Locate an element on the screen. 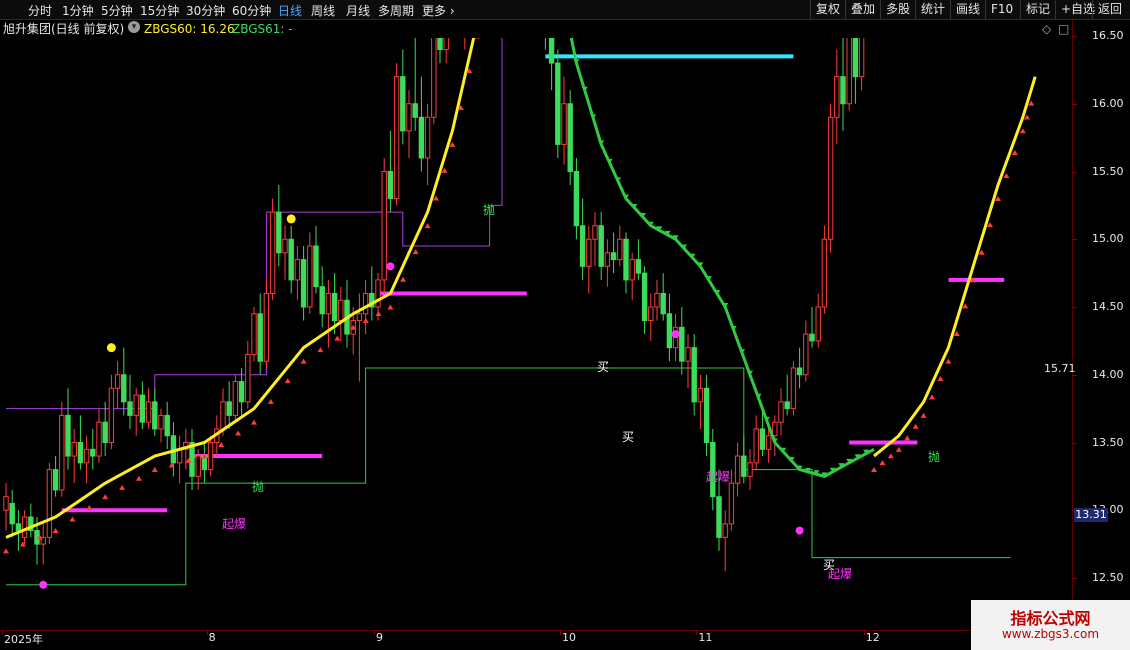 The height and width of the screenshot is (650, 1130). sell-signal-label: 抛 is located at coordinates (258, 487).